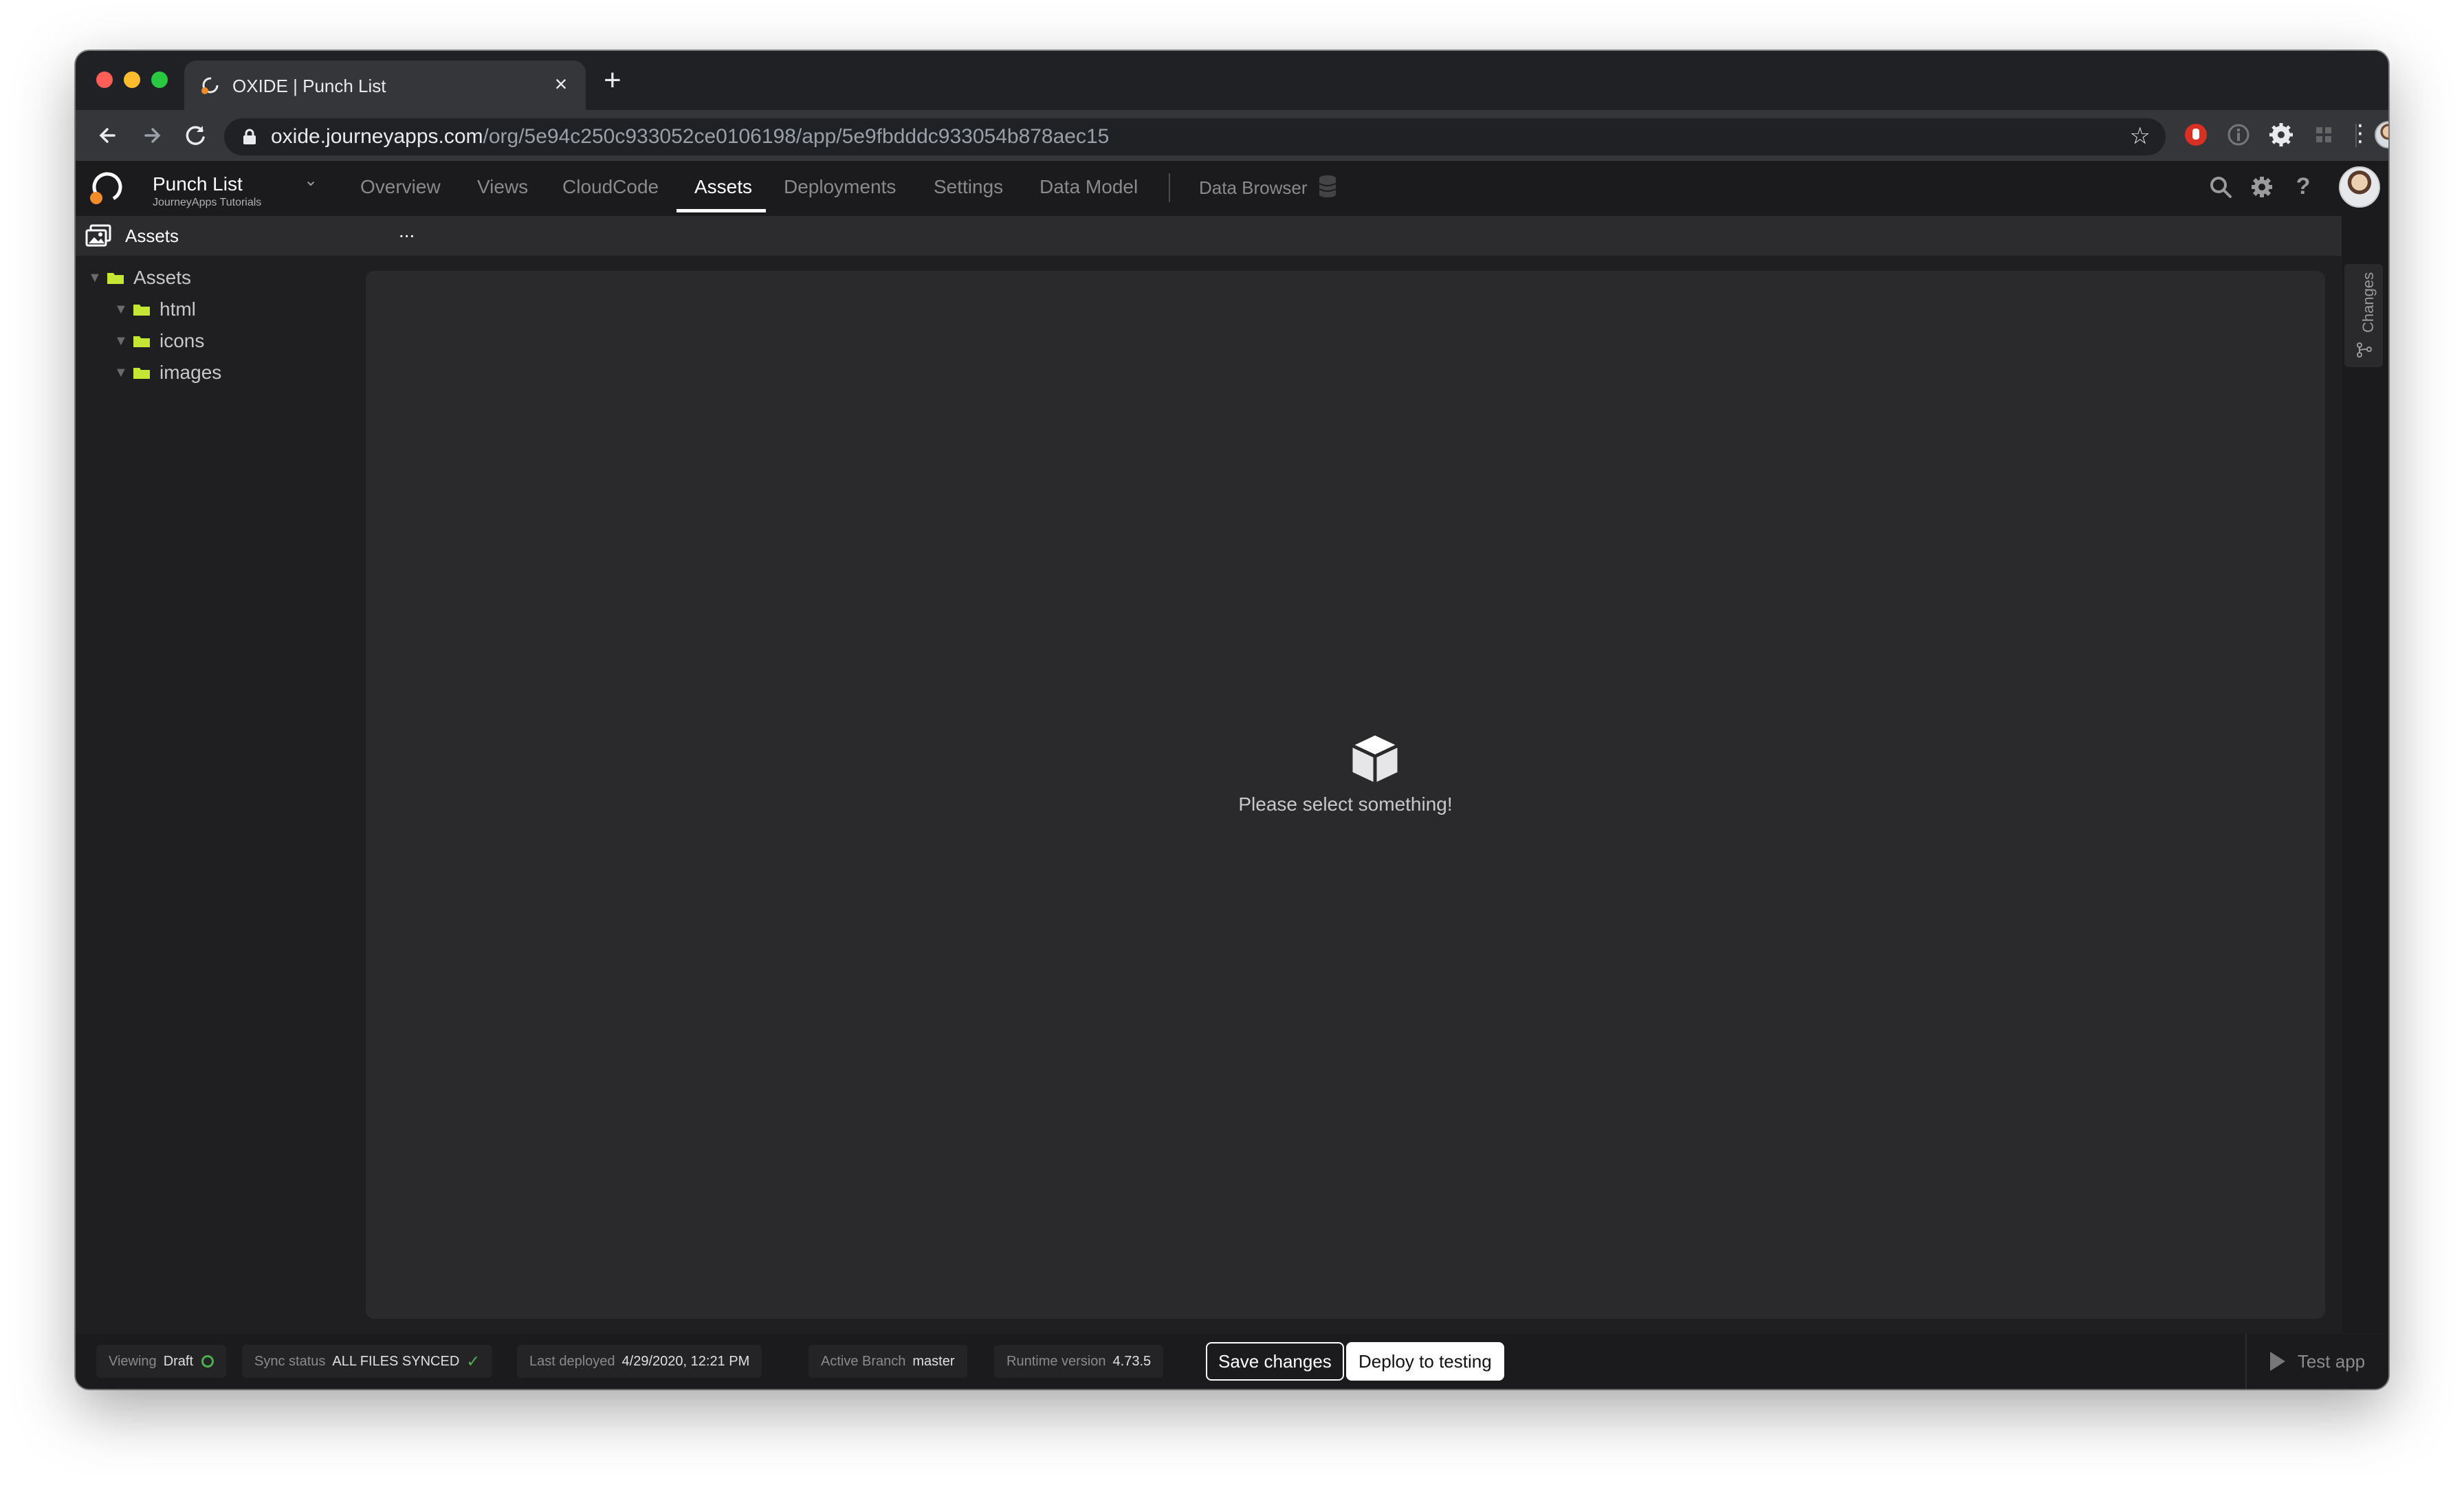 This screenshot has height=1492, width=2464. Describe the element at coordinates (161, 1361) in the screenshot. I see `viewing-status: Viewing Draft` at that location.